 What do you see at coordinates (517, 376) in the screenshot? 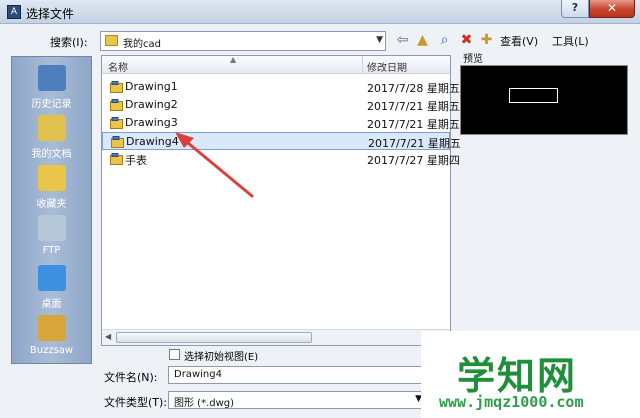
I see `watermark-main-text: 学知网` at bounding box center [517, 376].